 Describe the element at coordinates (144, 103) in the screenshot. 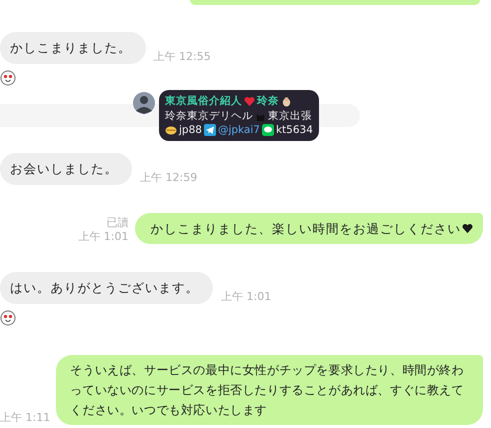

I see `avatar-icon` at that location.